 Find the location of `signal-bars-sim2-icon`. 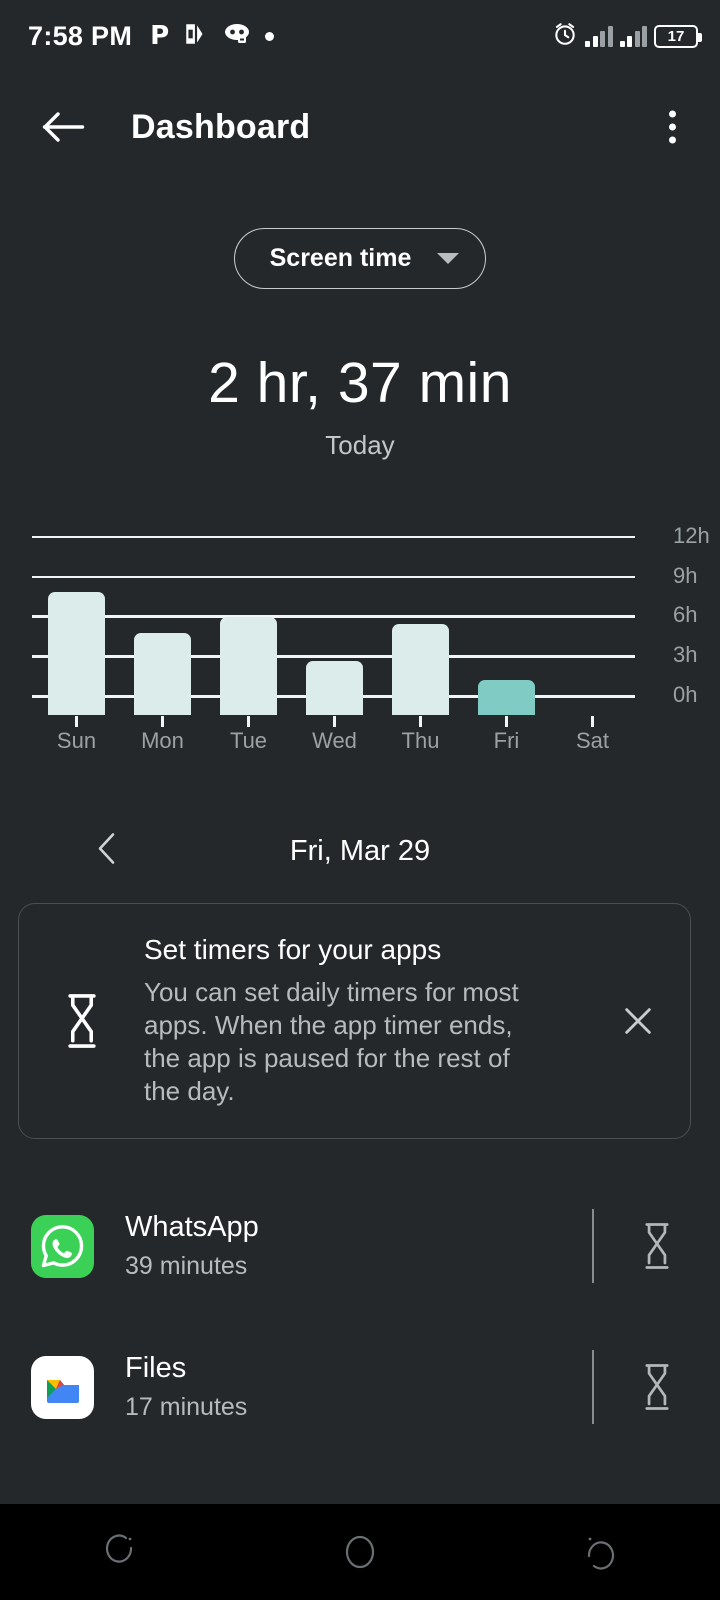

signal-bars-sim2-icon is located at coordinates (633, 36).